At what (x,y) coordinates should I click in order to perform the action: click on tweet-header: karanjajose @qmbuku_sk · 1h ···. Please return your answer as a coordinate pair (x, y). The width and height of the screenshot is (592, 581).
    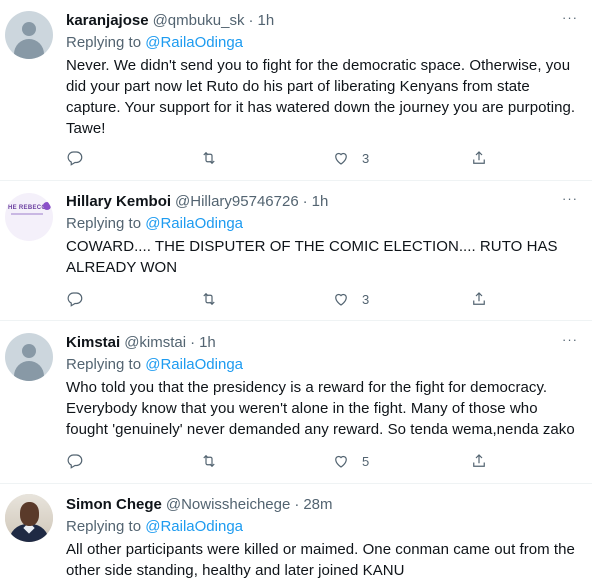
    Looking at the image, I should click on (321, 21).